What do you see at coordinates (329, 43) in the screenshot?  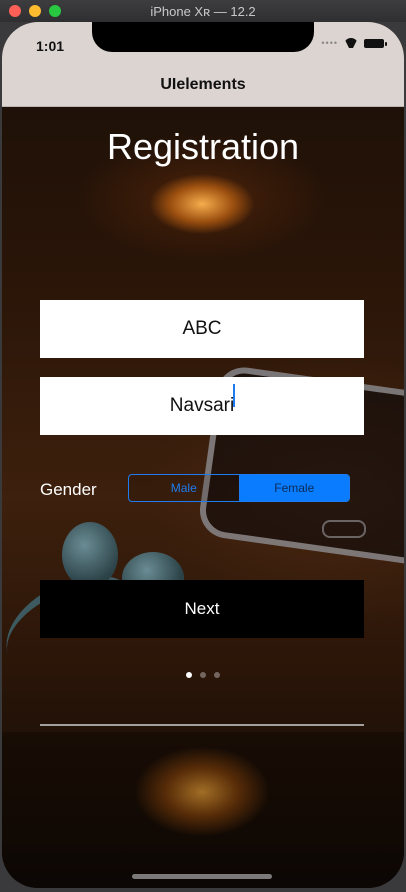 I see `cellular-signal-icon: ••••` at bounding box center [329, 43].